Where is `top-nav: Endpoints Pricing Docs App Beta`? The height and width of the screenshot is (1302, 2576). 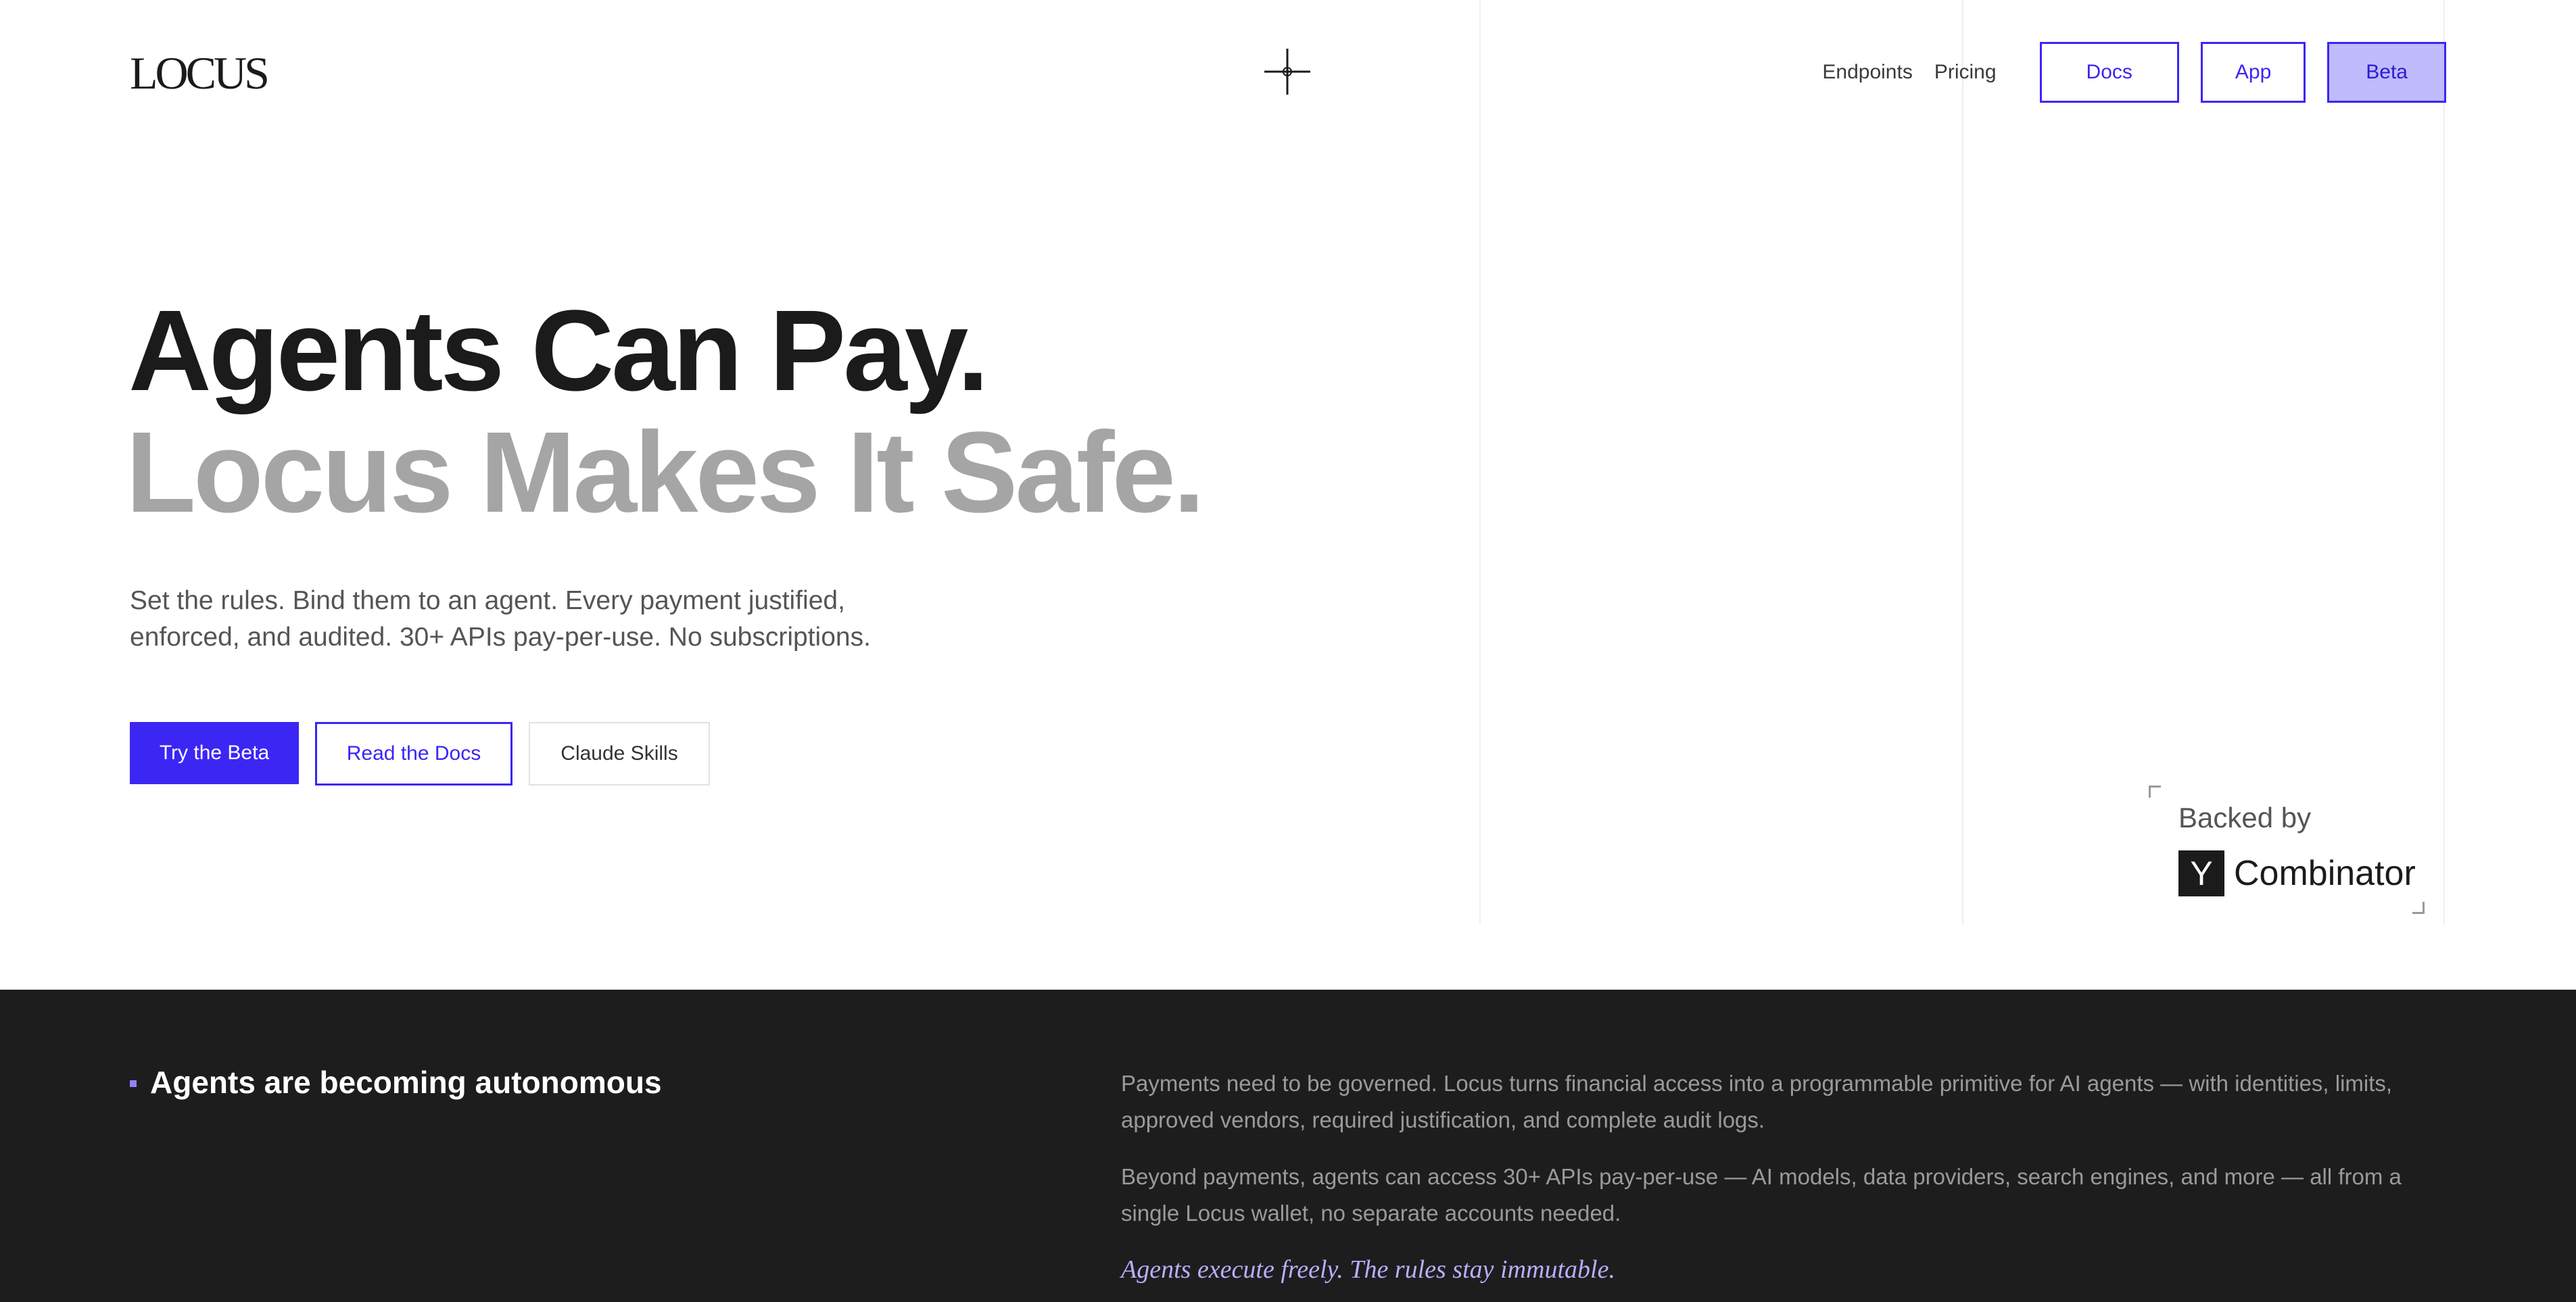
top-nav: Endpoints Pricing Docs App Beta is located at coordinates (2134, 72).